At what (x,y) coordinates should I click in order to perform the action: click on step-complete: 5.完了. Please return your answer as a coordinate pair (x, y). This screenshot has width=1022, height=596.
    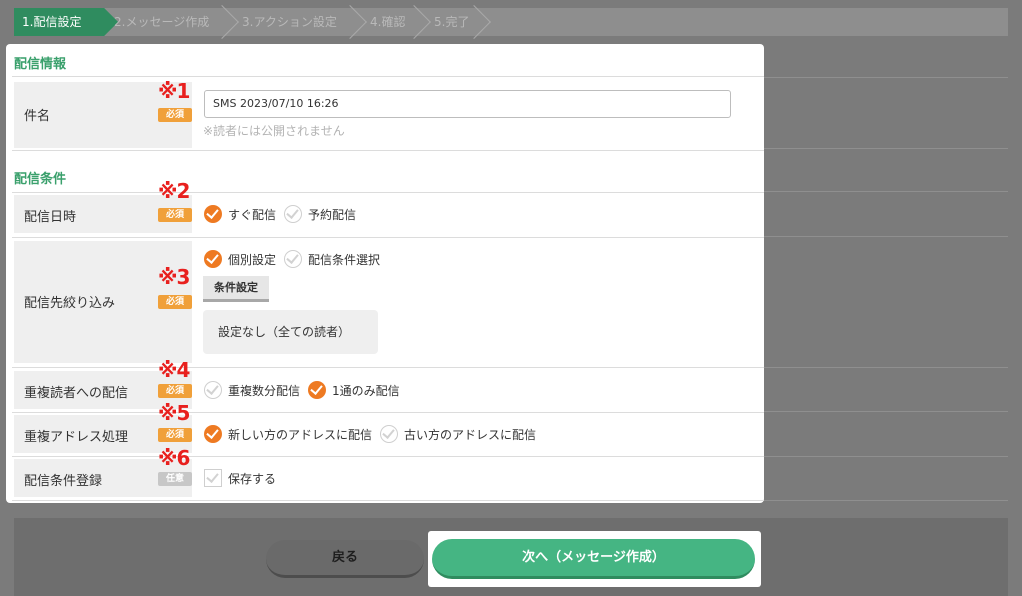
    Looking at the image, I should click on (457, 22).